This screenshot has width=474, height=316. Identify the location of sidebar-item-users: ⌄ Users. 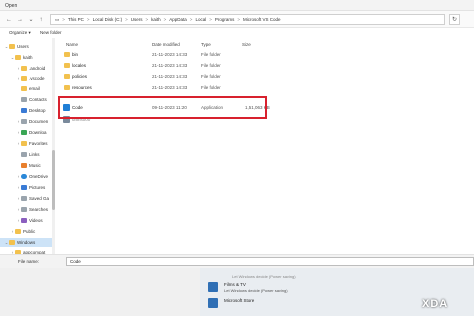
(27, 46).